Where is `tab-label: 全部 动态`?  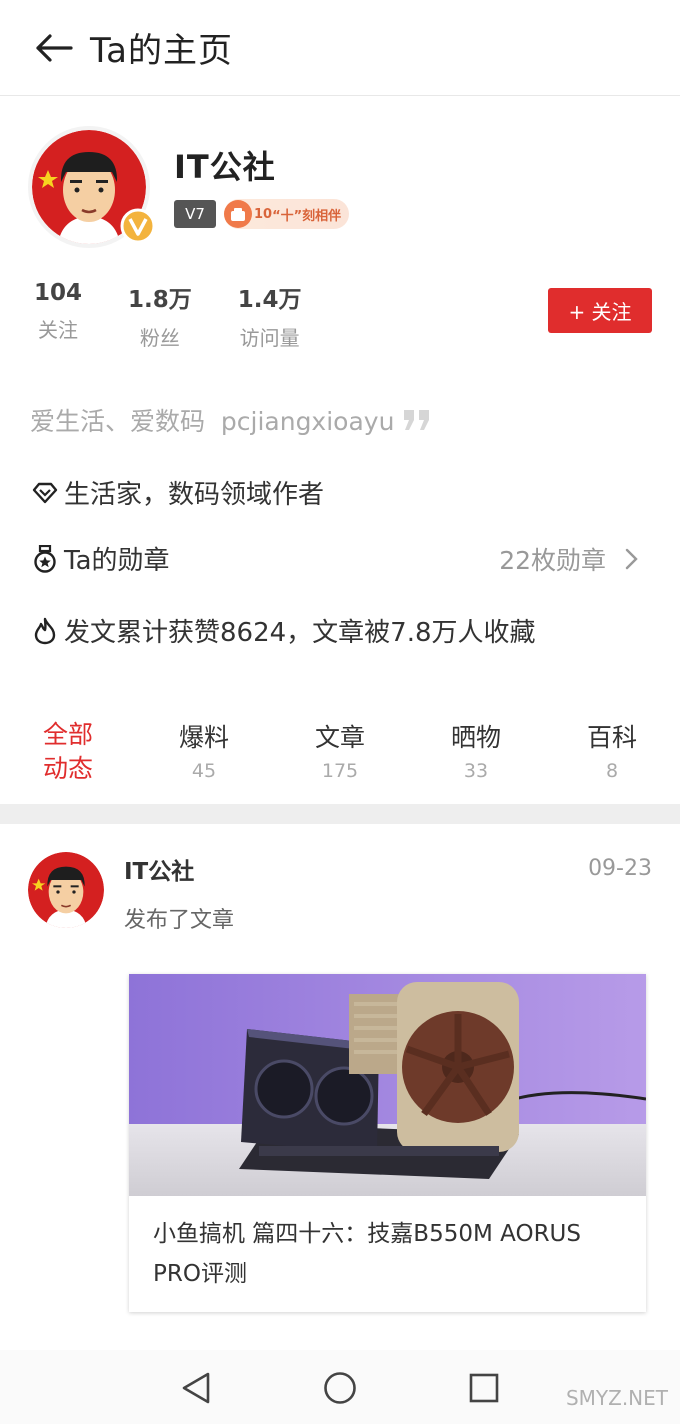 tab-label: 全部 动态 is located at coordinates (67, 751).